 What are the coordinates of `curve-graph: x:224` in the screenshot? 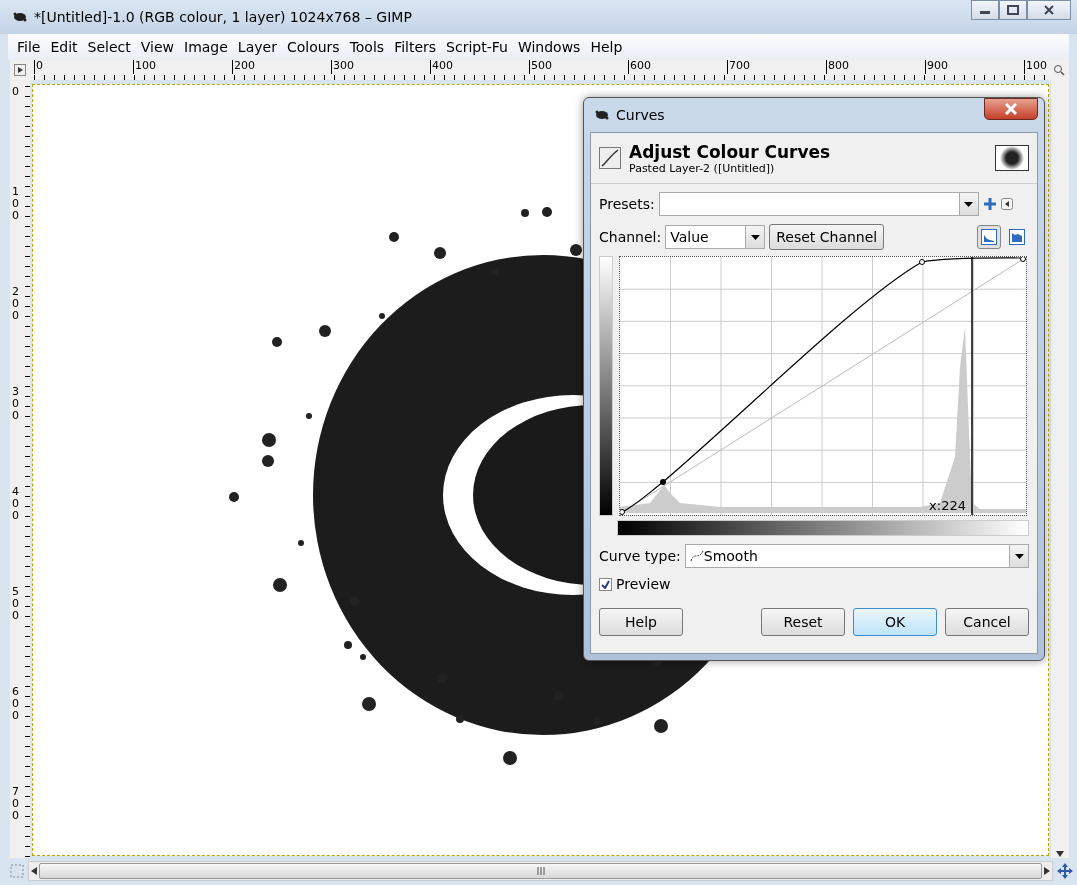 It's located at (823, 386).